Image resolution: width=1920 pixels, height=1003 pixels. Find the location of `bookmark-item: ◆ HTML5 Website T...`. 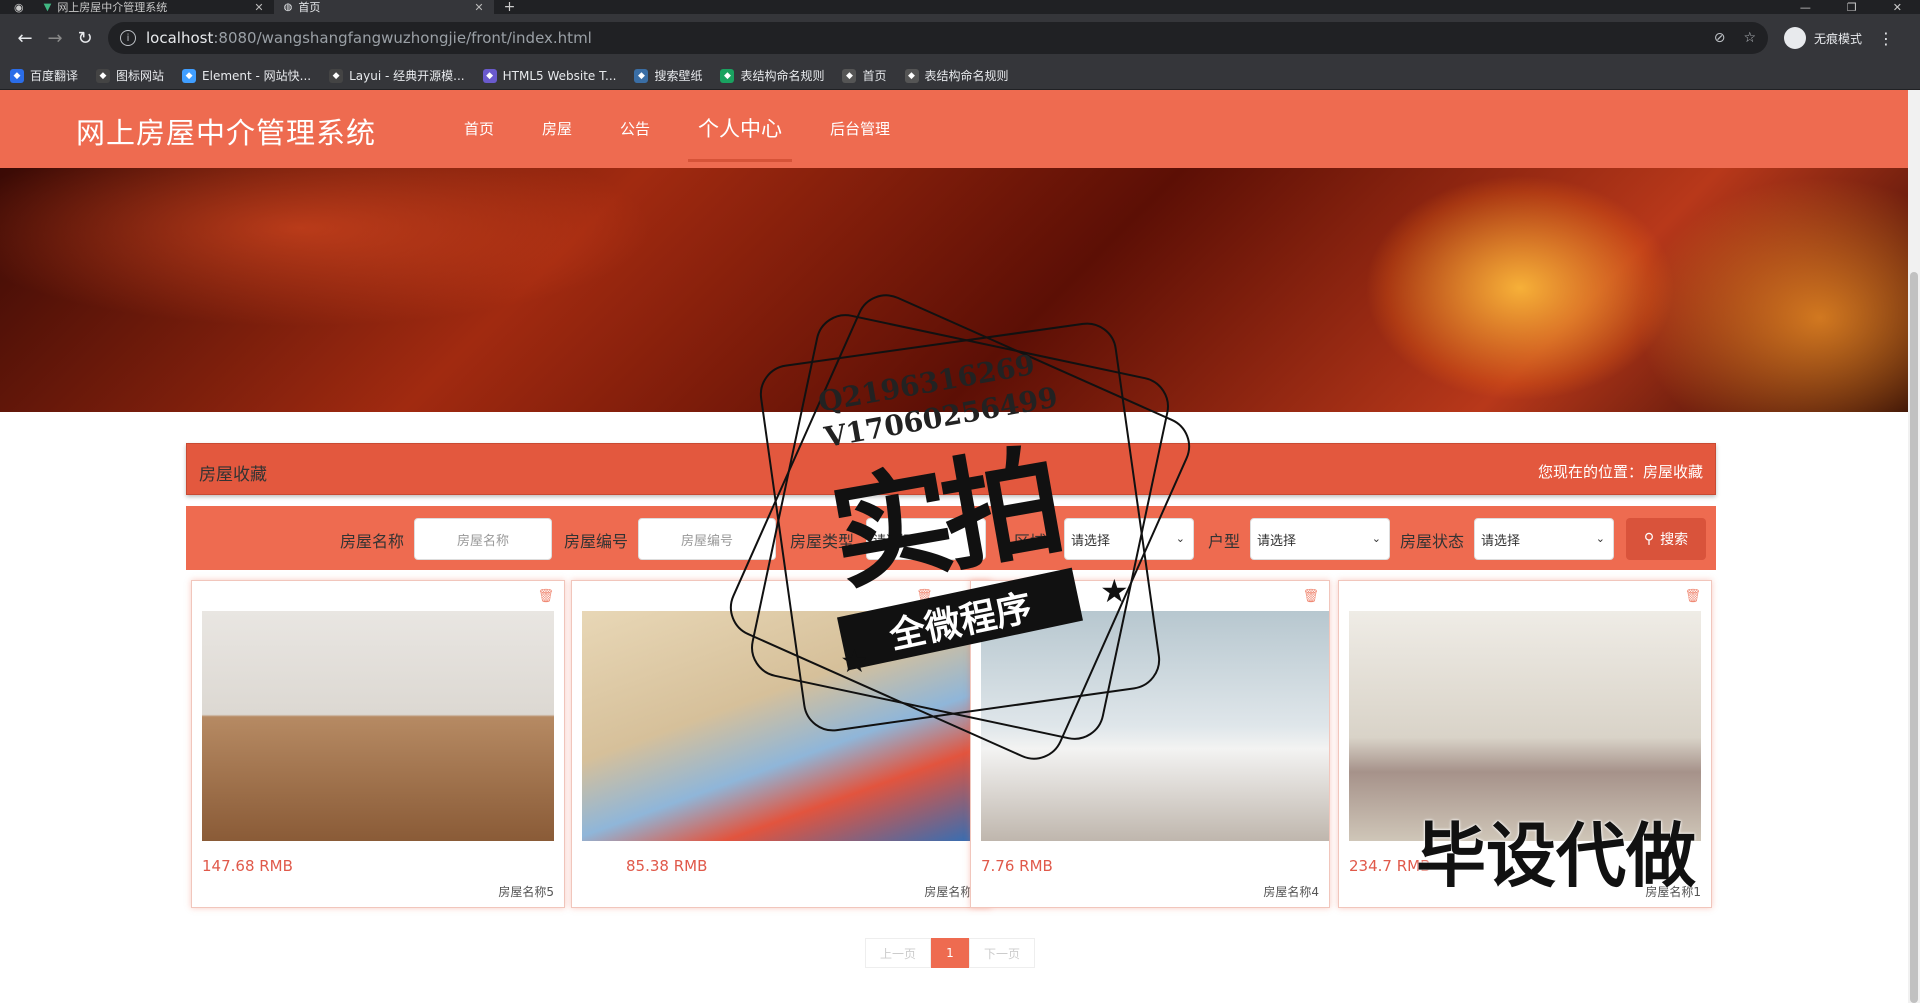

bookmark-item: ◆ HTML5 Website T... is located at coordinates (549, 75).